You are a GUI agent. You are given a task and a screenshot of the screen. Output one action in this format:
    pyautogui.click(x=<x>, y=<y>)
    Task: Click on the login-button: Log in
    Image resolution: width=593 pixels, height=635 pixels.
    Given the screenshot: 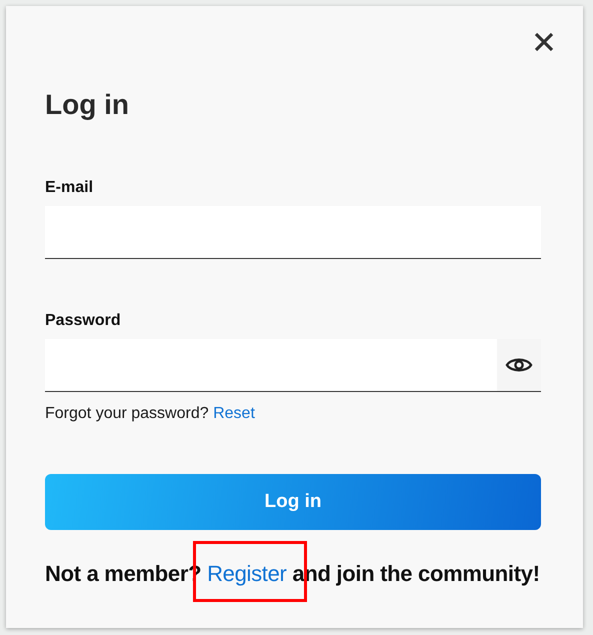 What is the action you would take?
    pyautogui.click(x=293, y=502)
    